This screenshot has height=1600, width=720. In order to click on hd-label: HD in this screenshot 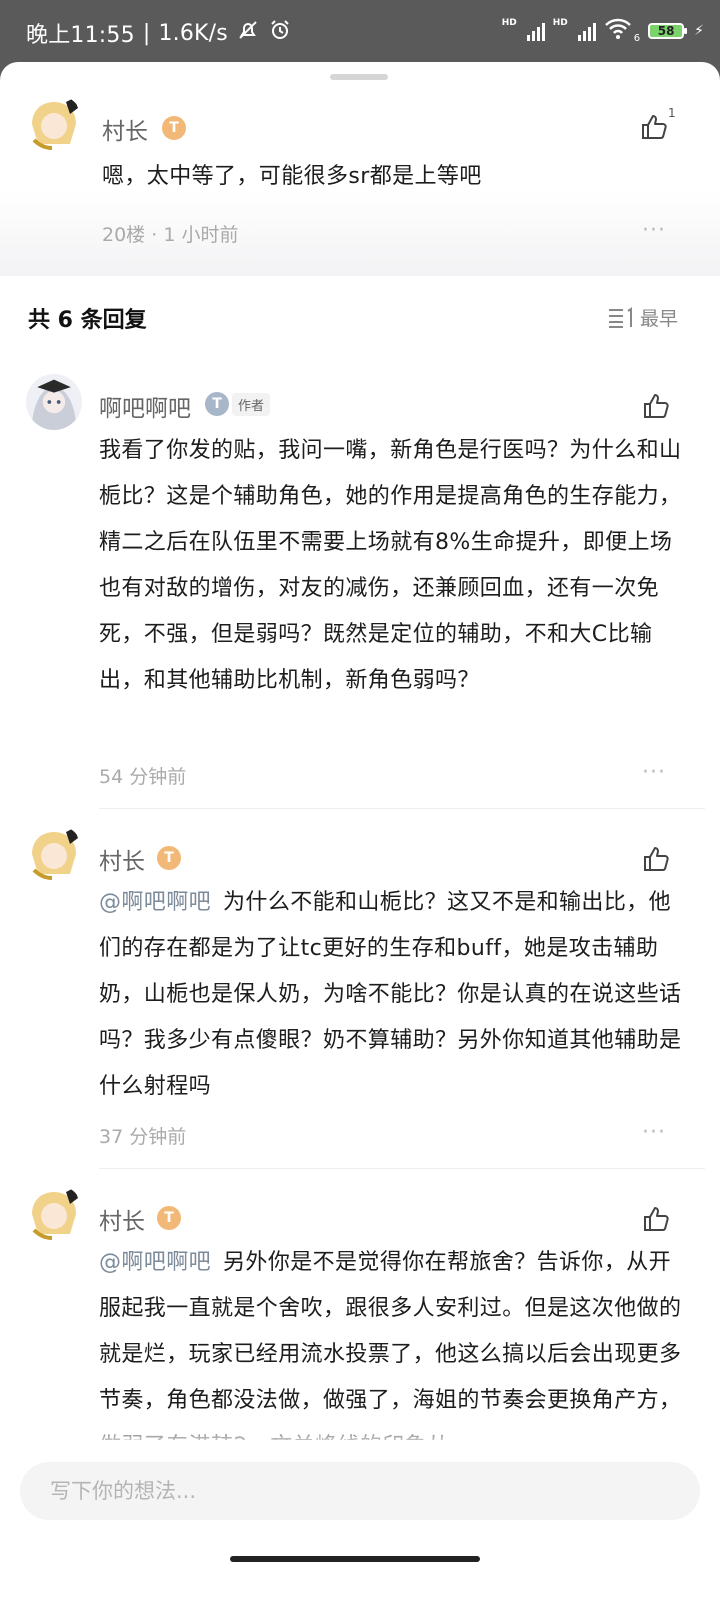, I will do `click(509, 23)`.